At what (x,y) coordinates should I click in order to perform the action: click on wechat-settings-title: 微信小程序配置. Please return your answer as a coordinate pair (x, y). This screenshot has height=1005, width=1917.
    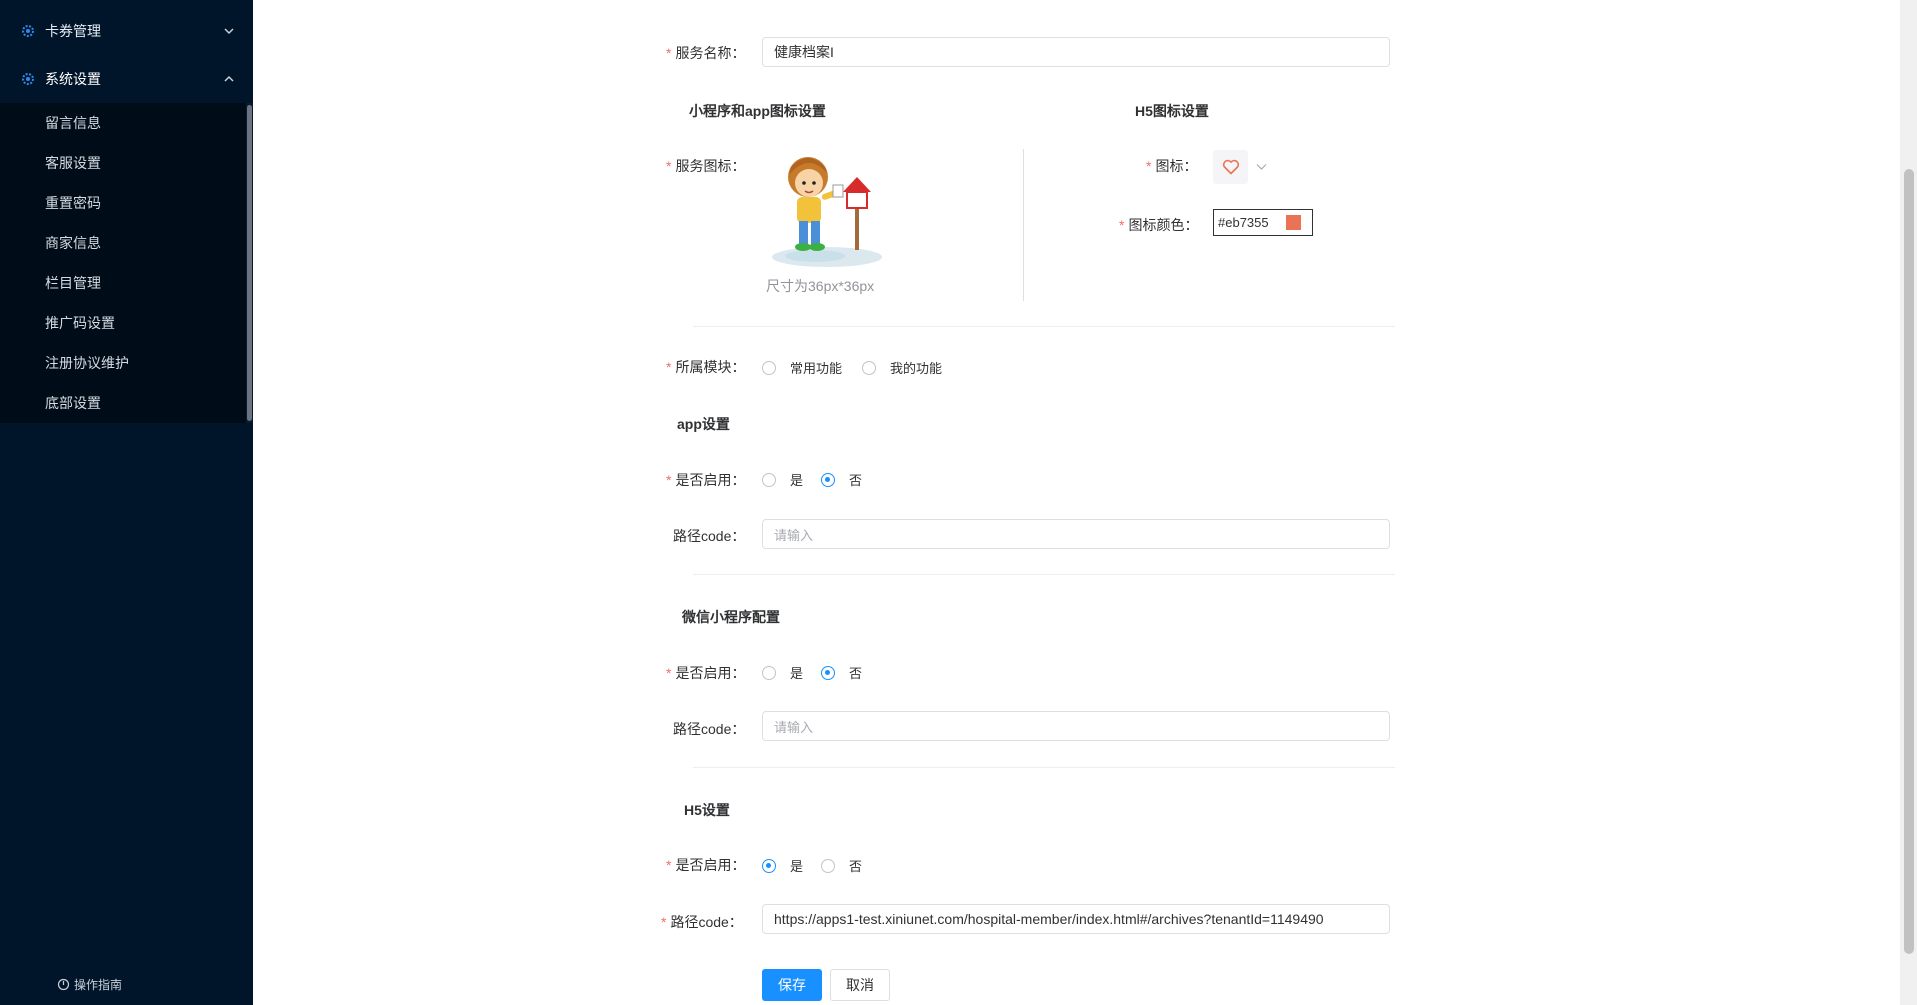
    Looking at the image, I should click on (731, 617).